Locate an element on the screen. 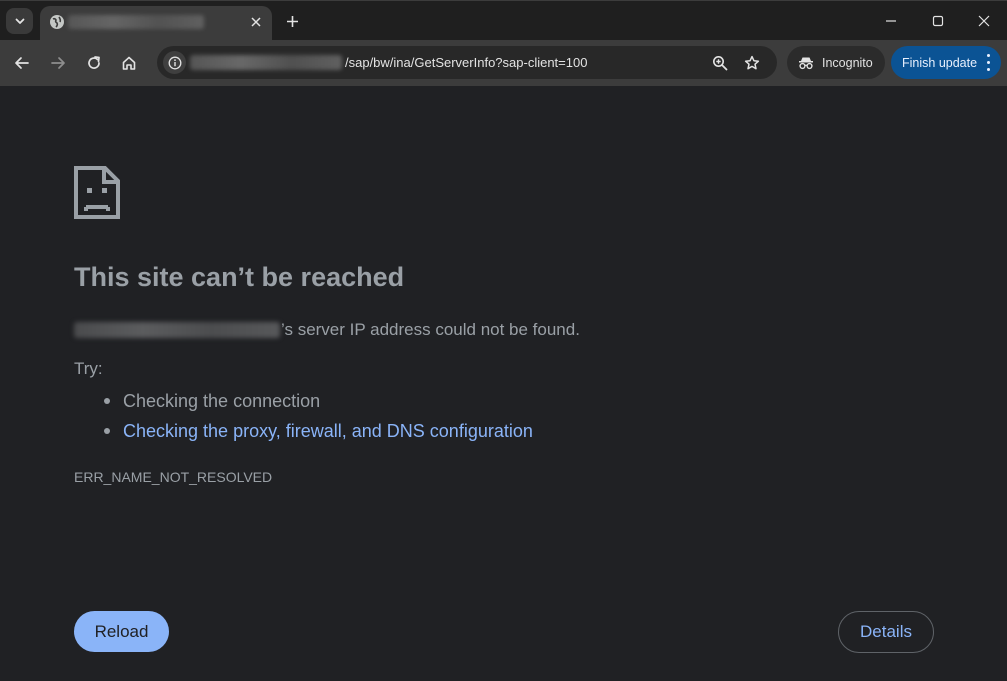  error-code: ERR_NAME_NOT_RESOLVED is located at coordinates (173, 477).